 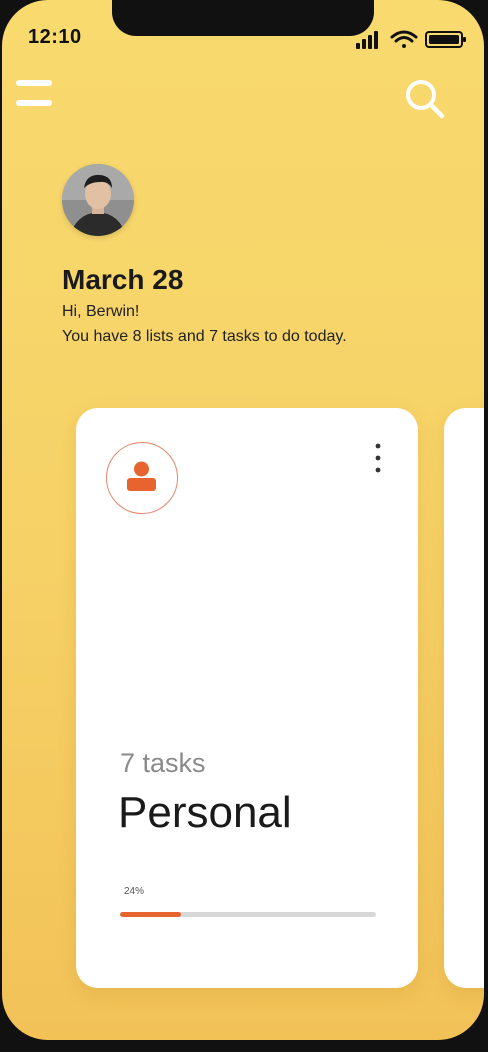 I want to click on wifi-icon, so click(x=404, y=39).